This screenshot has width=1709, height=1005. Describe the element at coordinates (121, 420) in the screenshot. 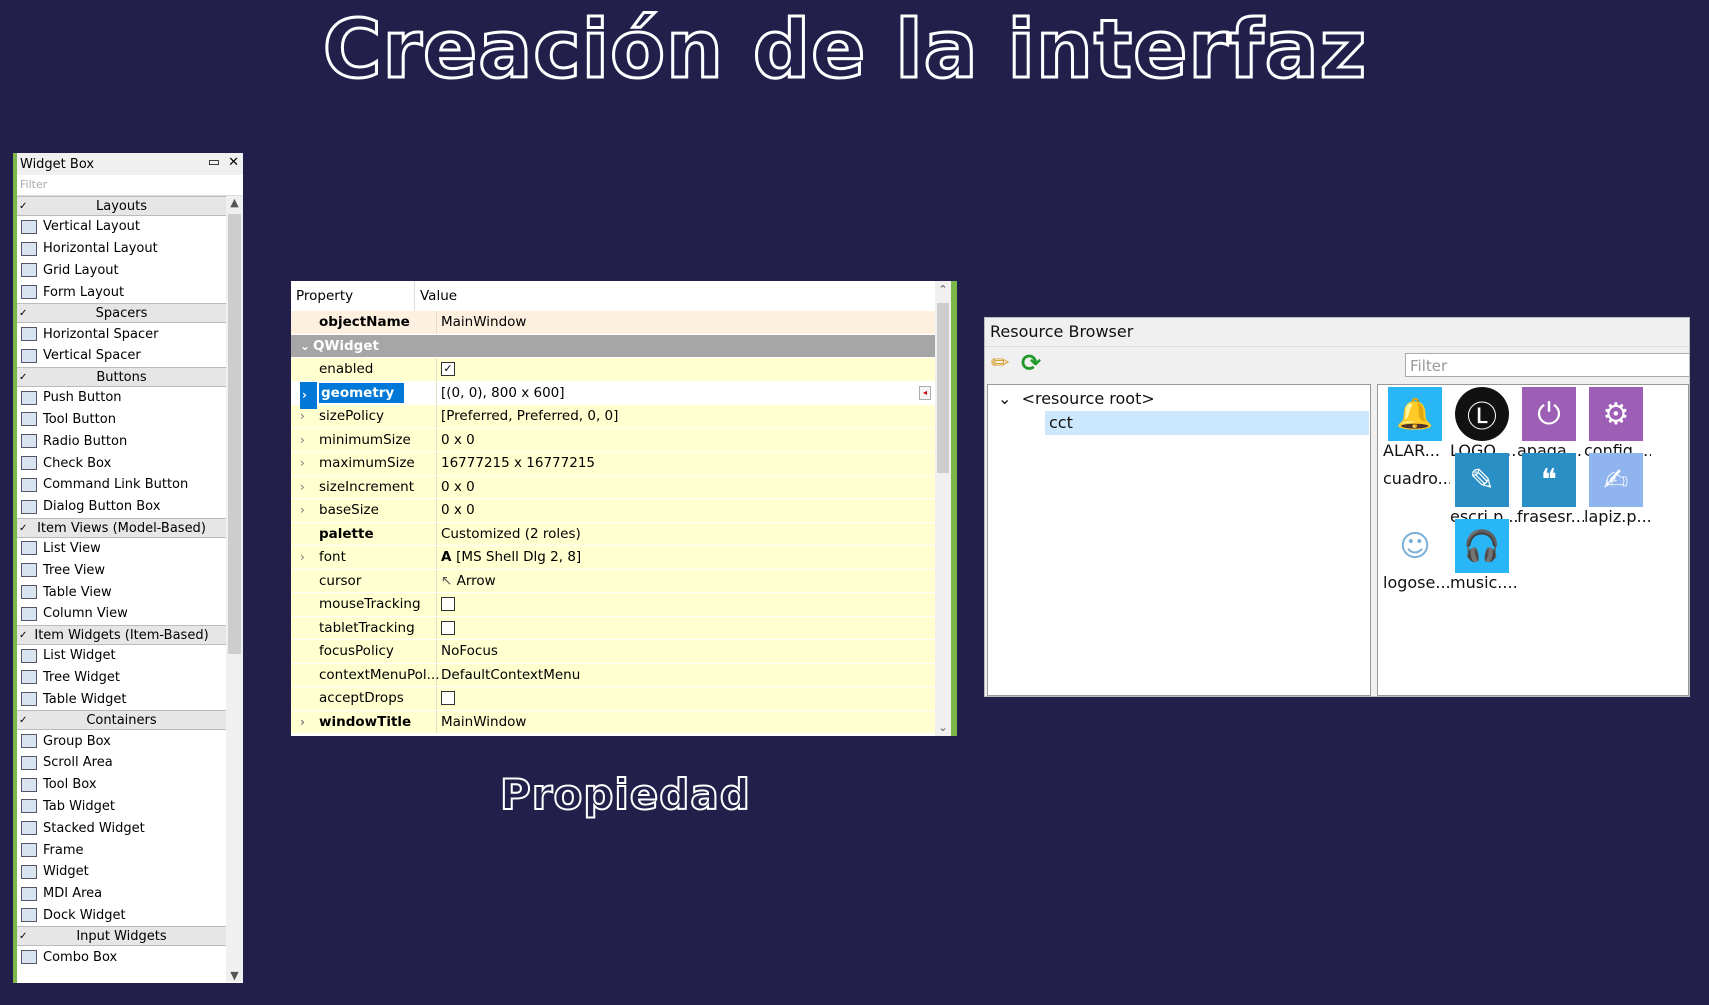

I see `widget-item: Tool Button` at that location.